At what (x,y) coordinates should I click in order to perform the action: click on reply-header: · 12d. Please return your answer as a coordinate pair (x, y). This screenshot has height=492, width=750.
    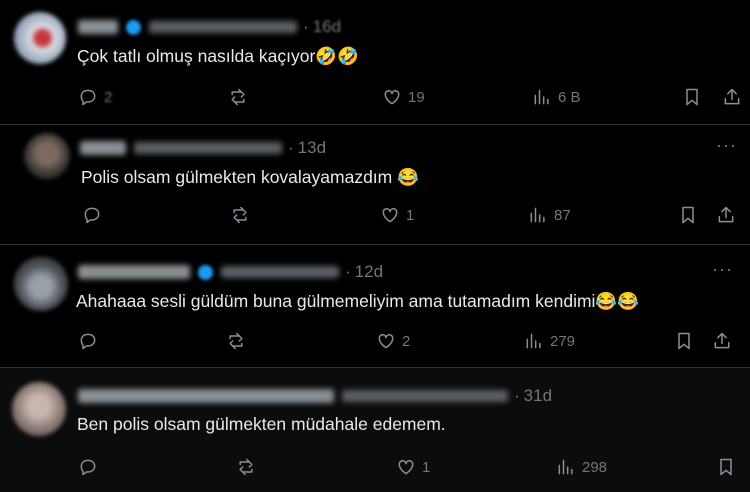
    Looking at the image, I should click on (230, 272).